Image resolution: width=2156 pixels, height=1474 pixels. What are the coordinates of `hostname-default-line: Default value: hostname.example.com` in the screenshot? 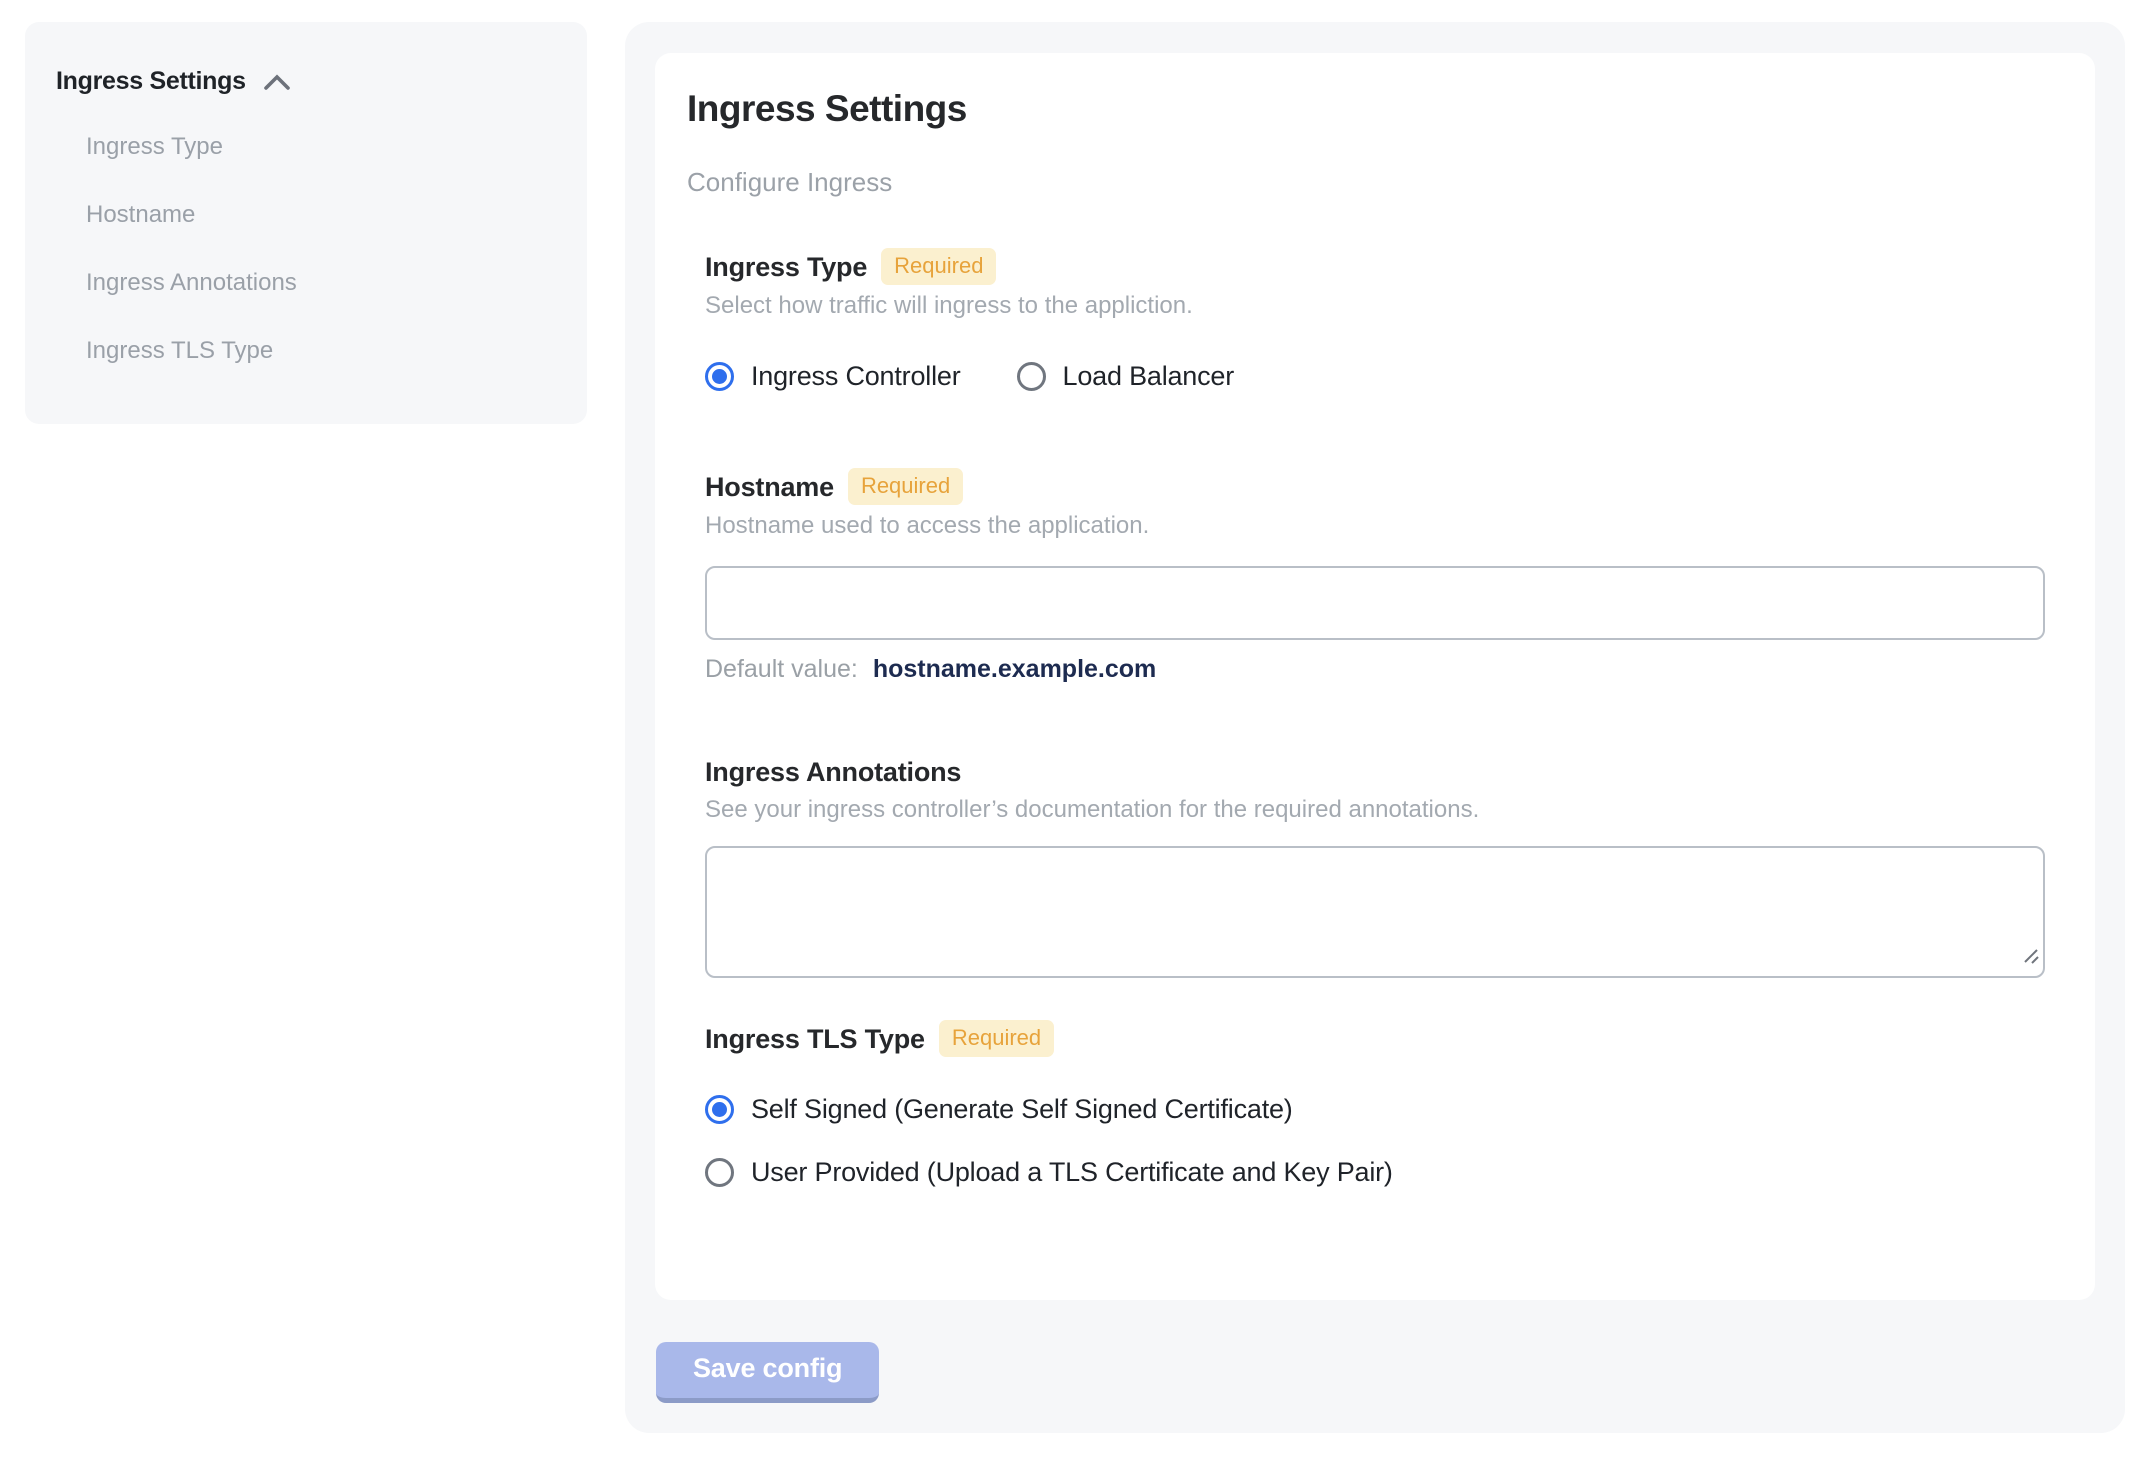 It's located at (1375, 669).